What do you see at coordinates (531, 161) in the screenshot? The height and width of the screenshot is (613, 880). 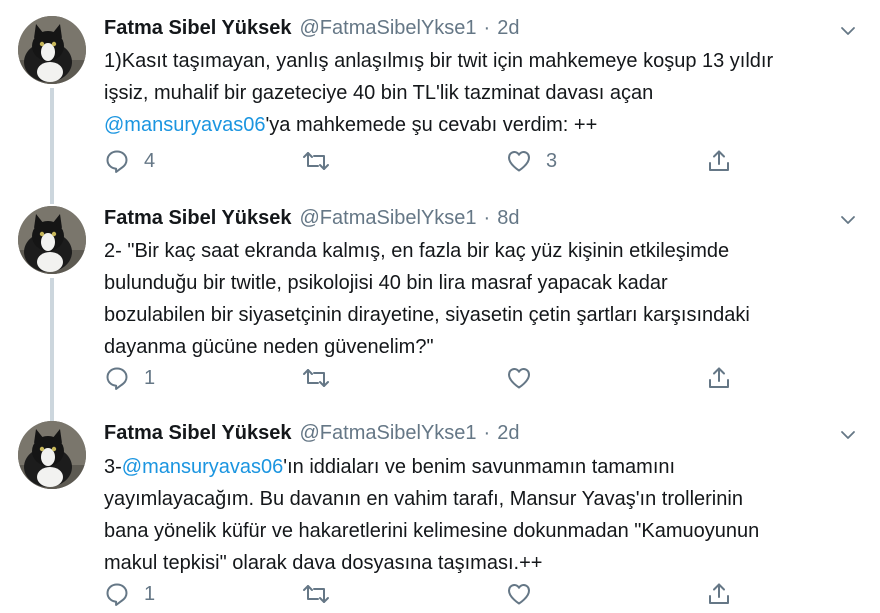 I see `like-button: 3` at bounding box center [531, 161].